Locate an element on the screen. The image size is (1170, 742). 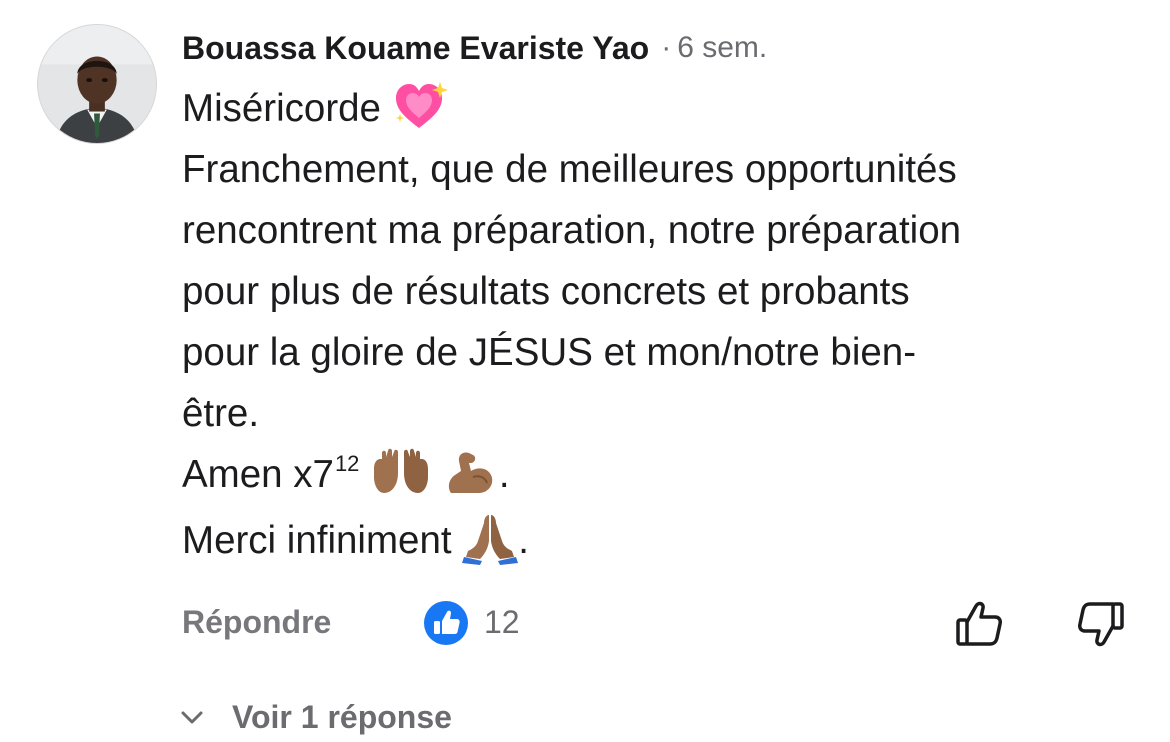
reply-button: Répondre is located at coordinates (256, 622).